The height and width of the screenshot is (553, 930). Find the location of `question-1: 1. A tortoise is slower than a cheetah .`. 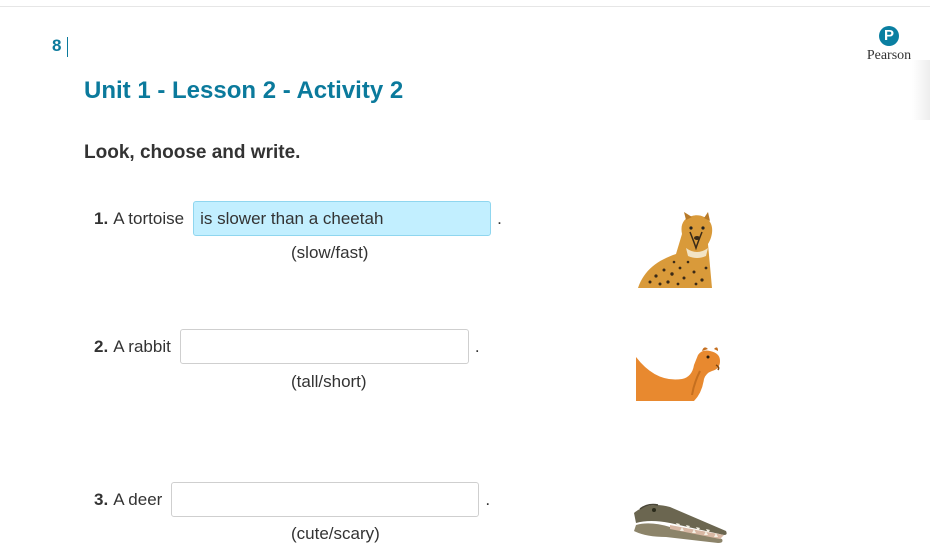

question-1: 1. A tortoise is slower than a cheetah . is located at coordinates (298, 218).